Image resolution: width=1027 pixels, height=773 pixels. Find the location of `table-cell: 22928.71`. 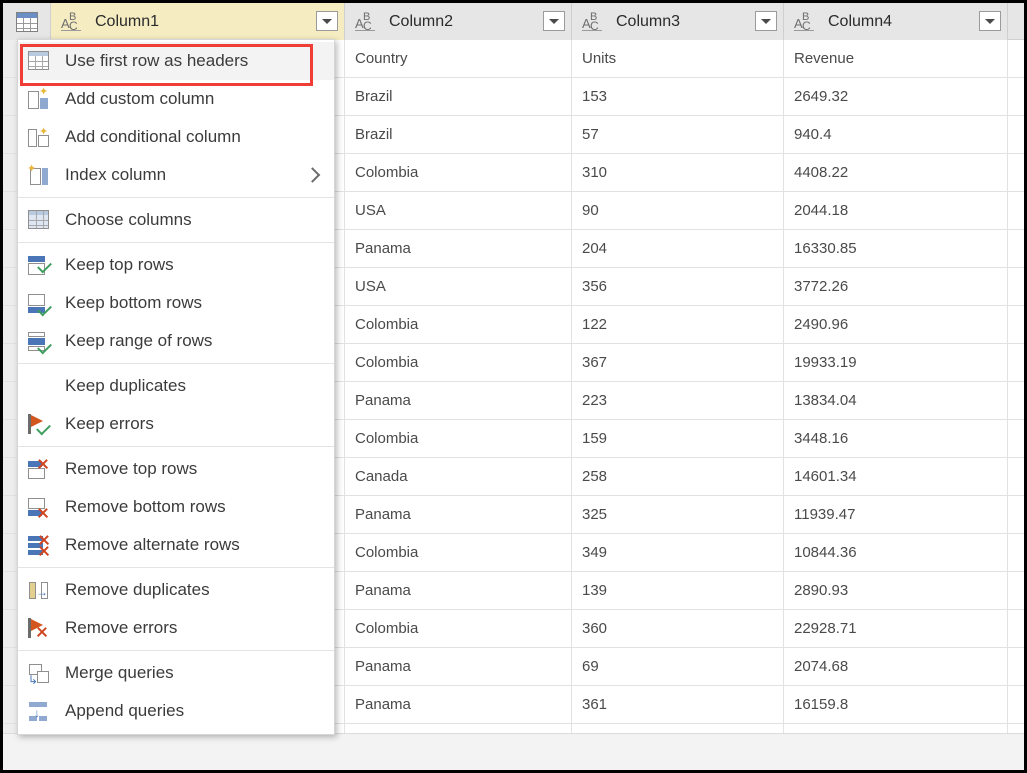

table-cell: 22928.71 is located at coordinates (896, 628).